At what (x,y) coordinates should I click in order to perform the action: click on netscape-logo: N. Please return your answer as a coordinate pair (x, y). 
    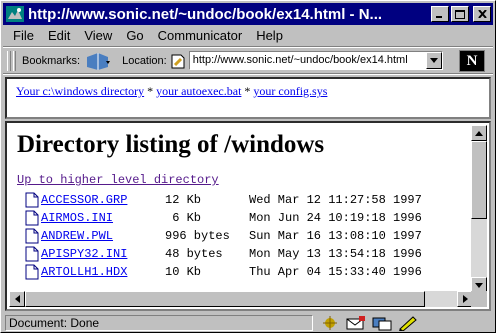
    Looking at the image, I should click on (472, 61).